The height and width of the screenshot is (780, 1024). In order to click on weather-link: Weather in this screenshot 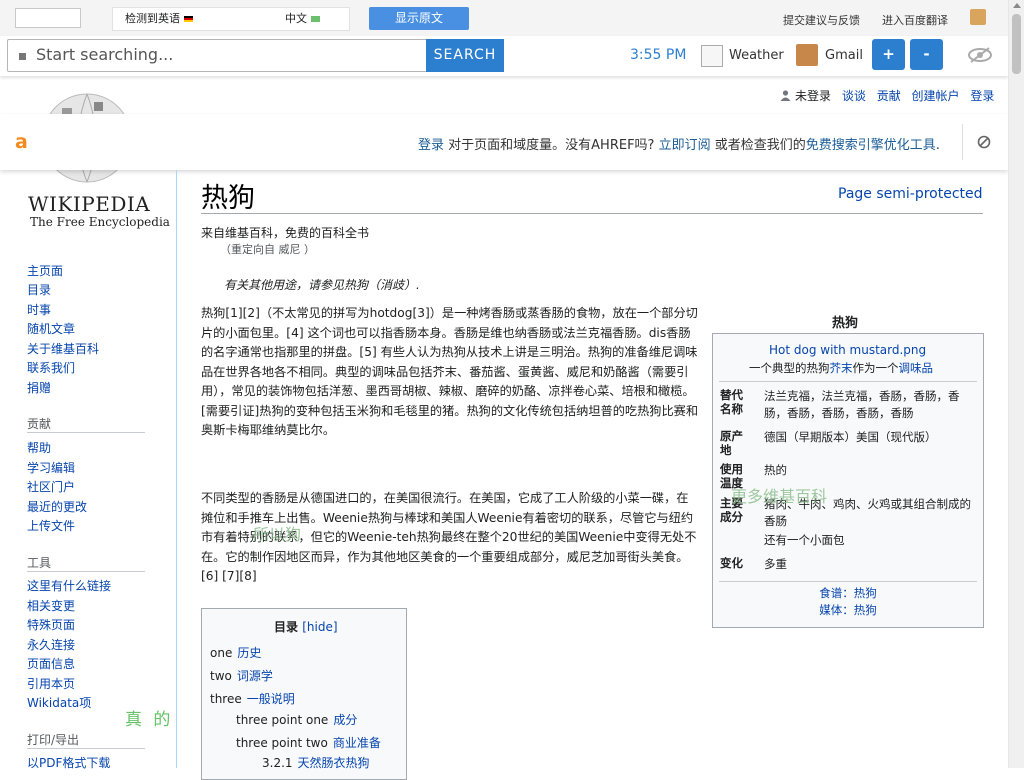, I will do `click(756, 55)`.